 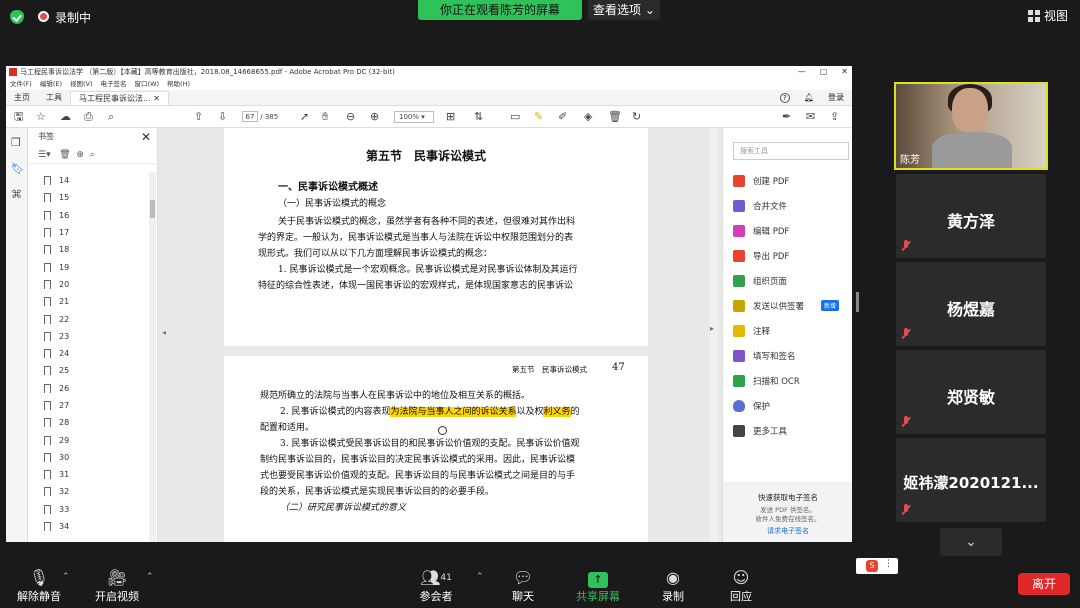 I want to click on close-tab-icon: ✕, so click(x=156, y=98).